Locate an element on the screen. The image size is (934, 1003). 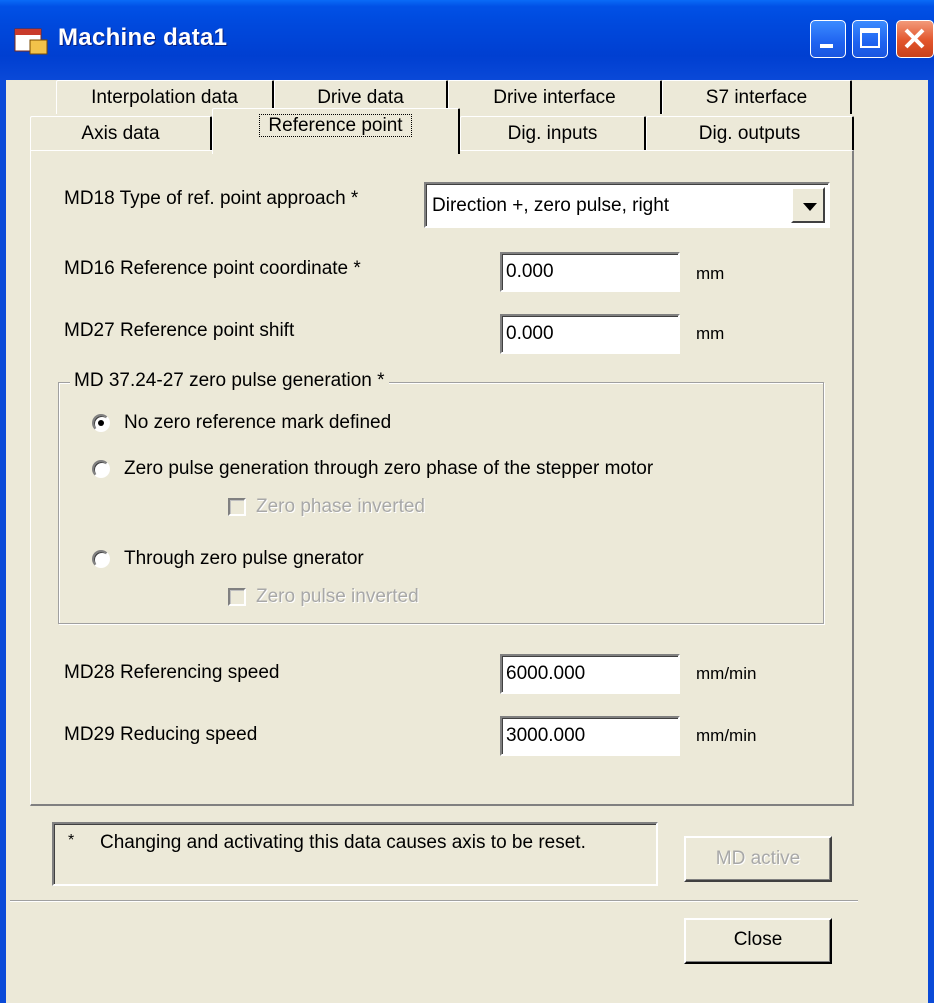
md16-label: MD16 Reference point coordinate * is located at coordinates (212, 268).